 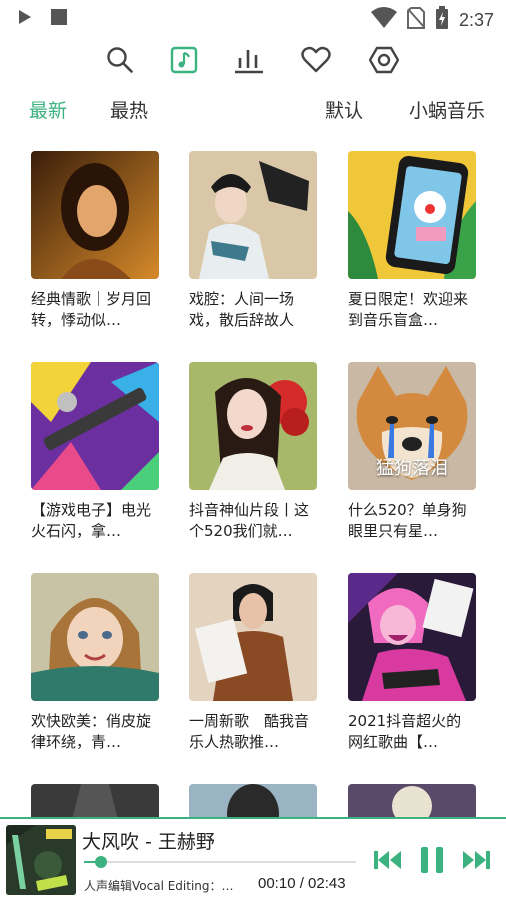 I want to click on play-icon, so click(x=25, y=19).